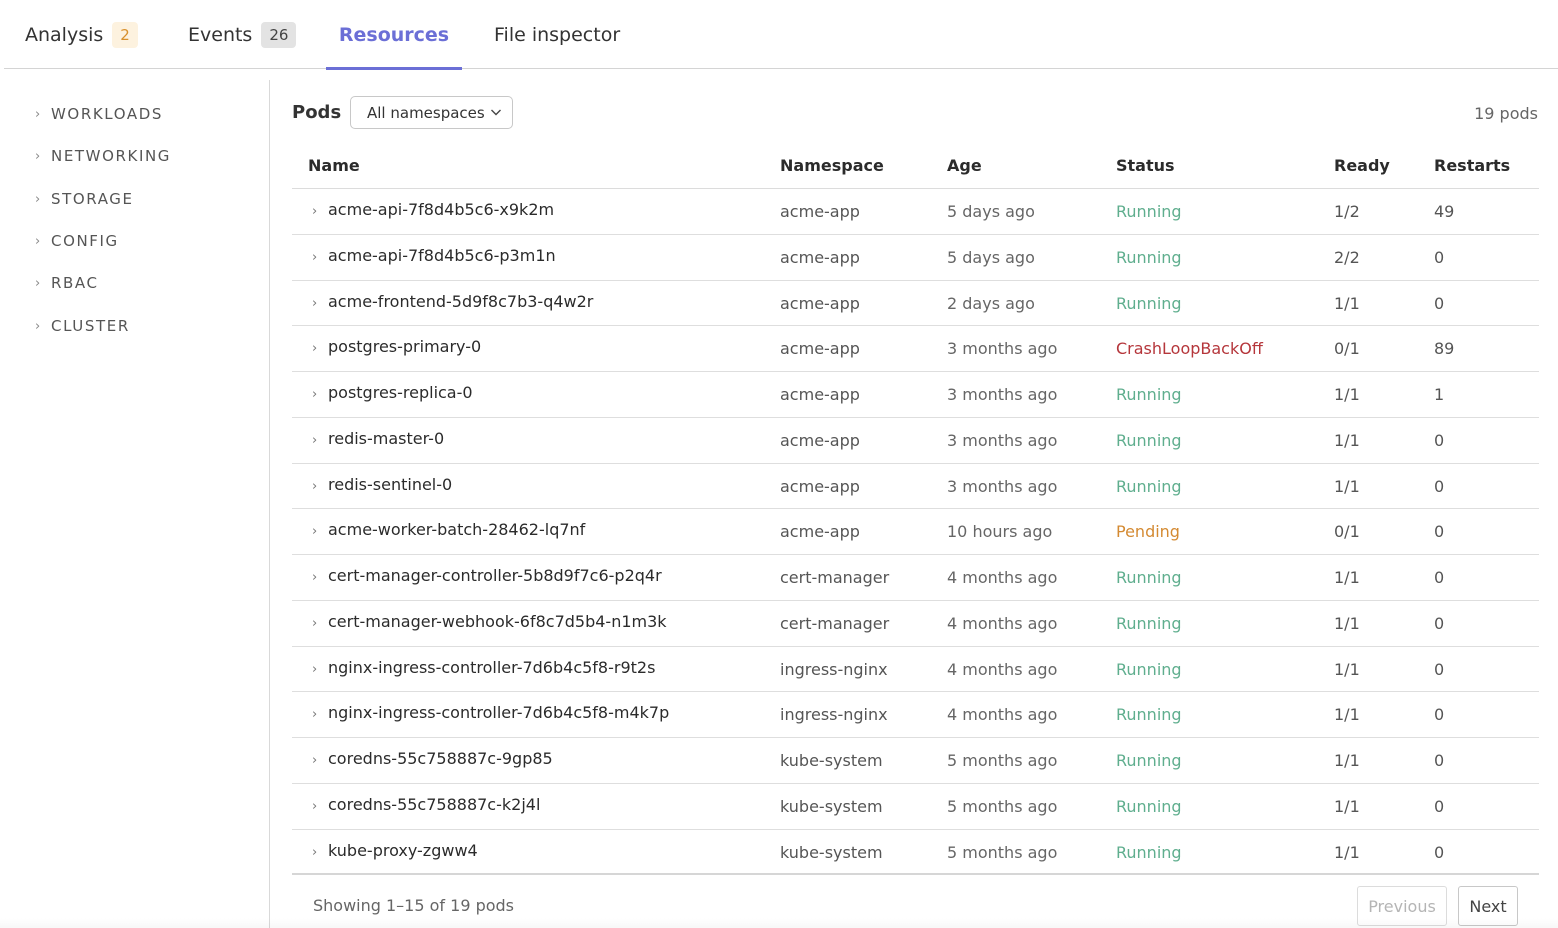 This screenshot has width=1558, height=928. What do you see at coordinates (426, 804) in the screenshot?
I see `pod-name-cell: › coredns-55c758887c-k2j4l` at bounding box center [426, 804].